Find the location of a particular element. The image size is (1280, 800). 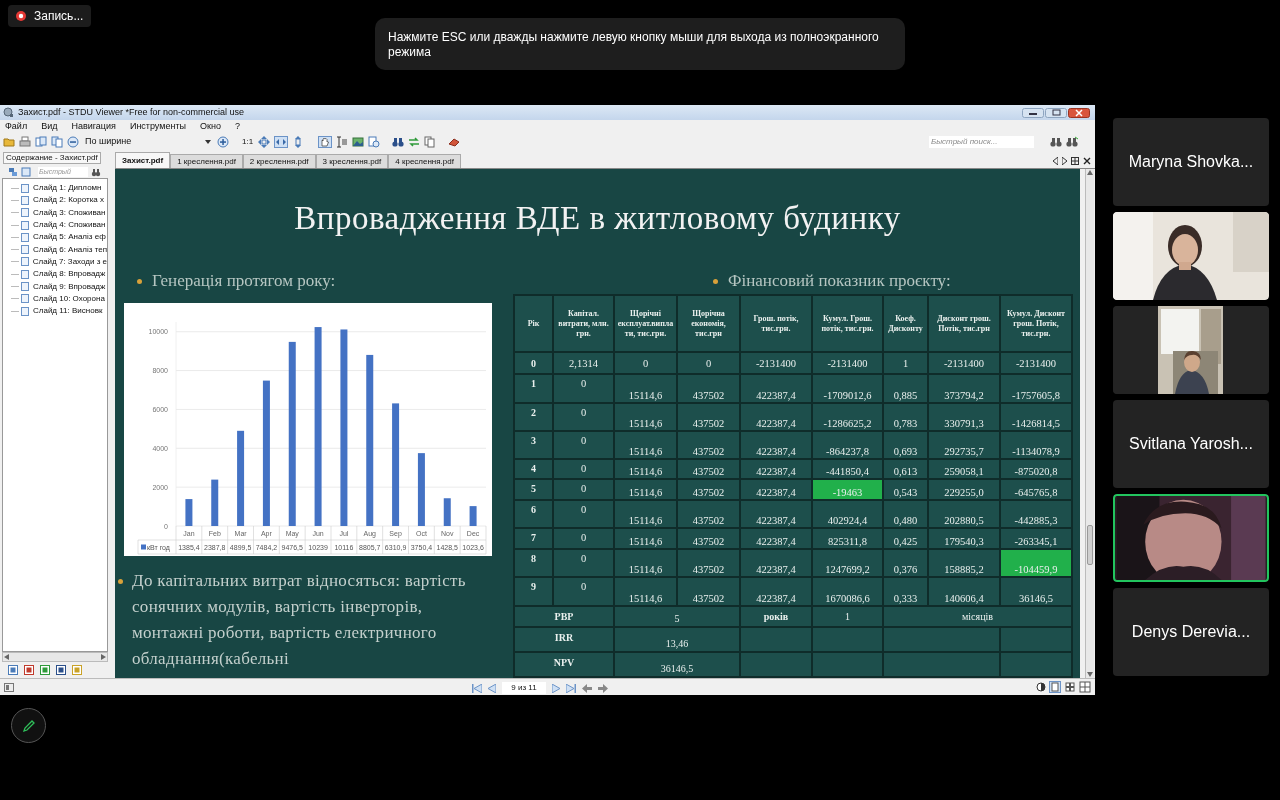

grid-view-icon is located at coordinates (1070, 687).